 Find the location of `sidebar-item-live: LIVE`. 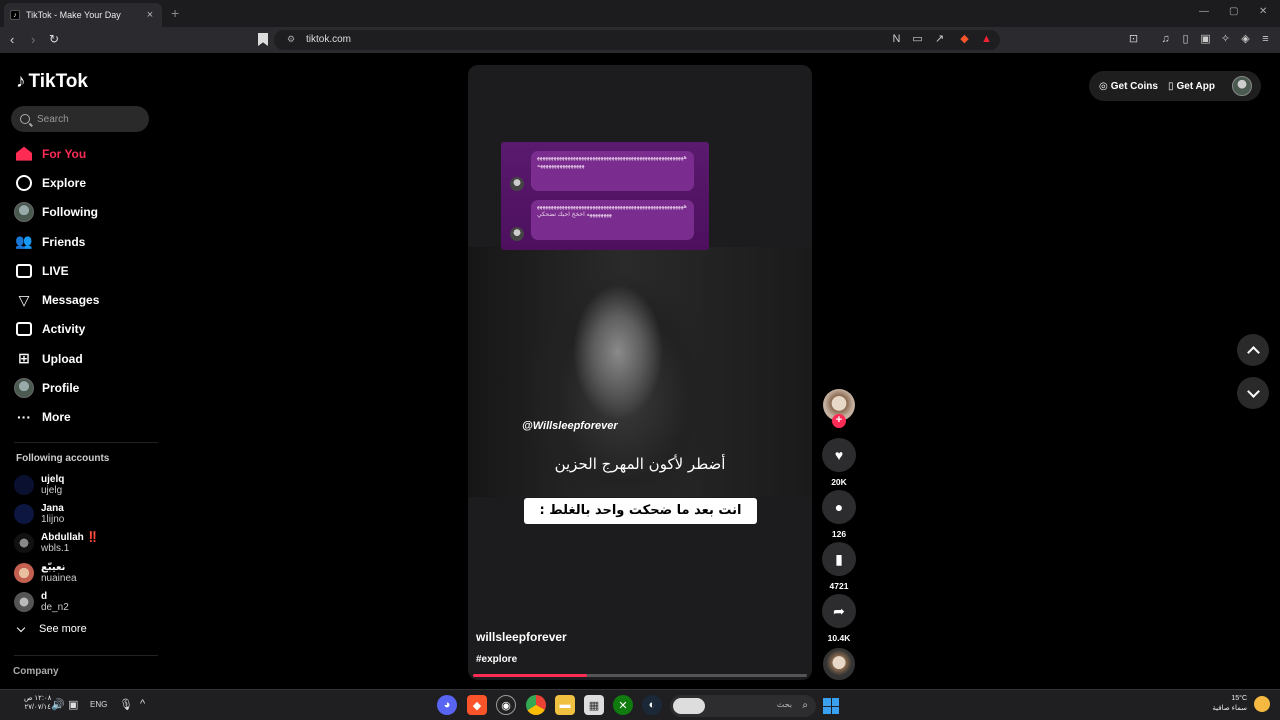

sidebar-item-live: LIVE is located at coordinates (56, 270).